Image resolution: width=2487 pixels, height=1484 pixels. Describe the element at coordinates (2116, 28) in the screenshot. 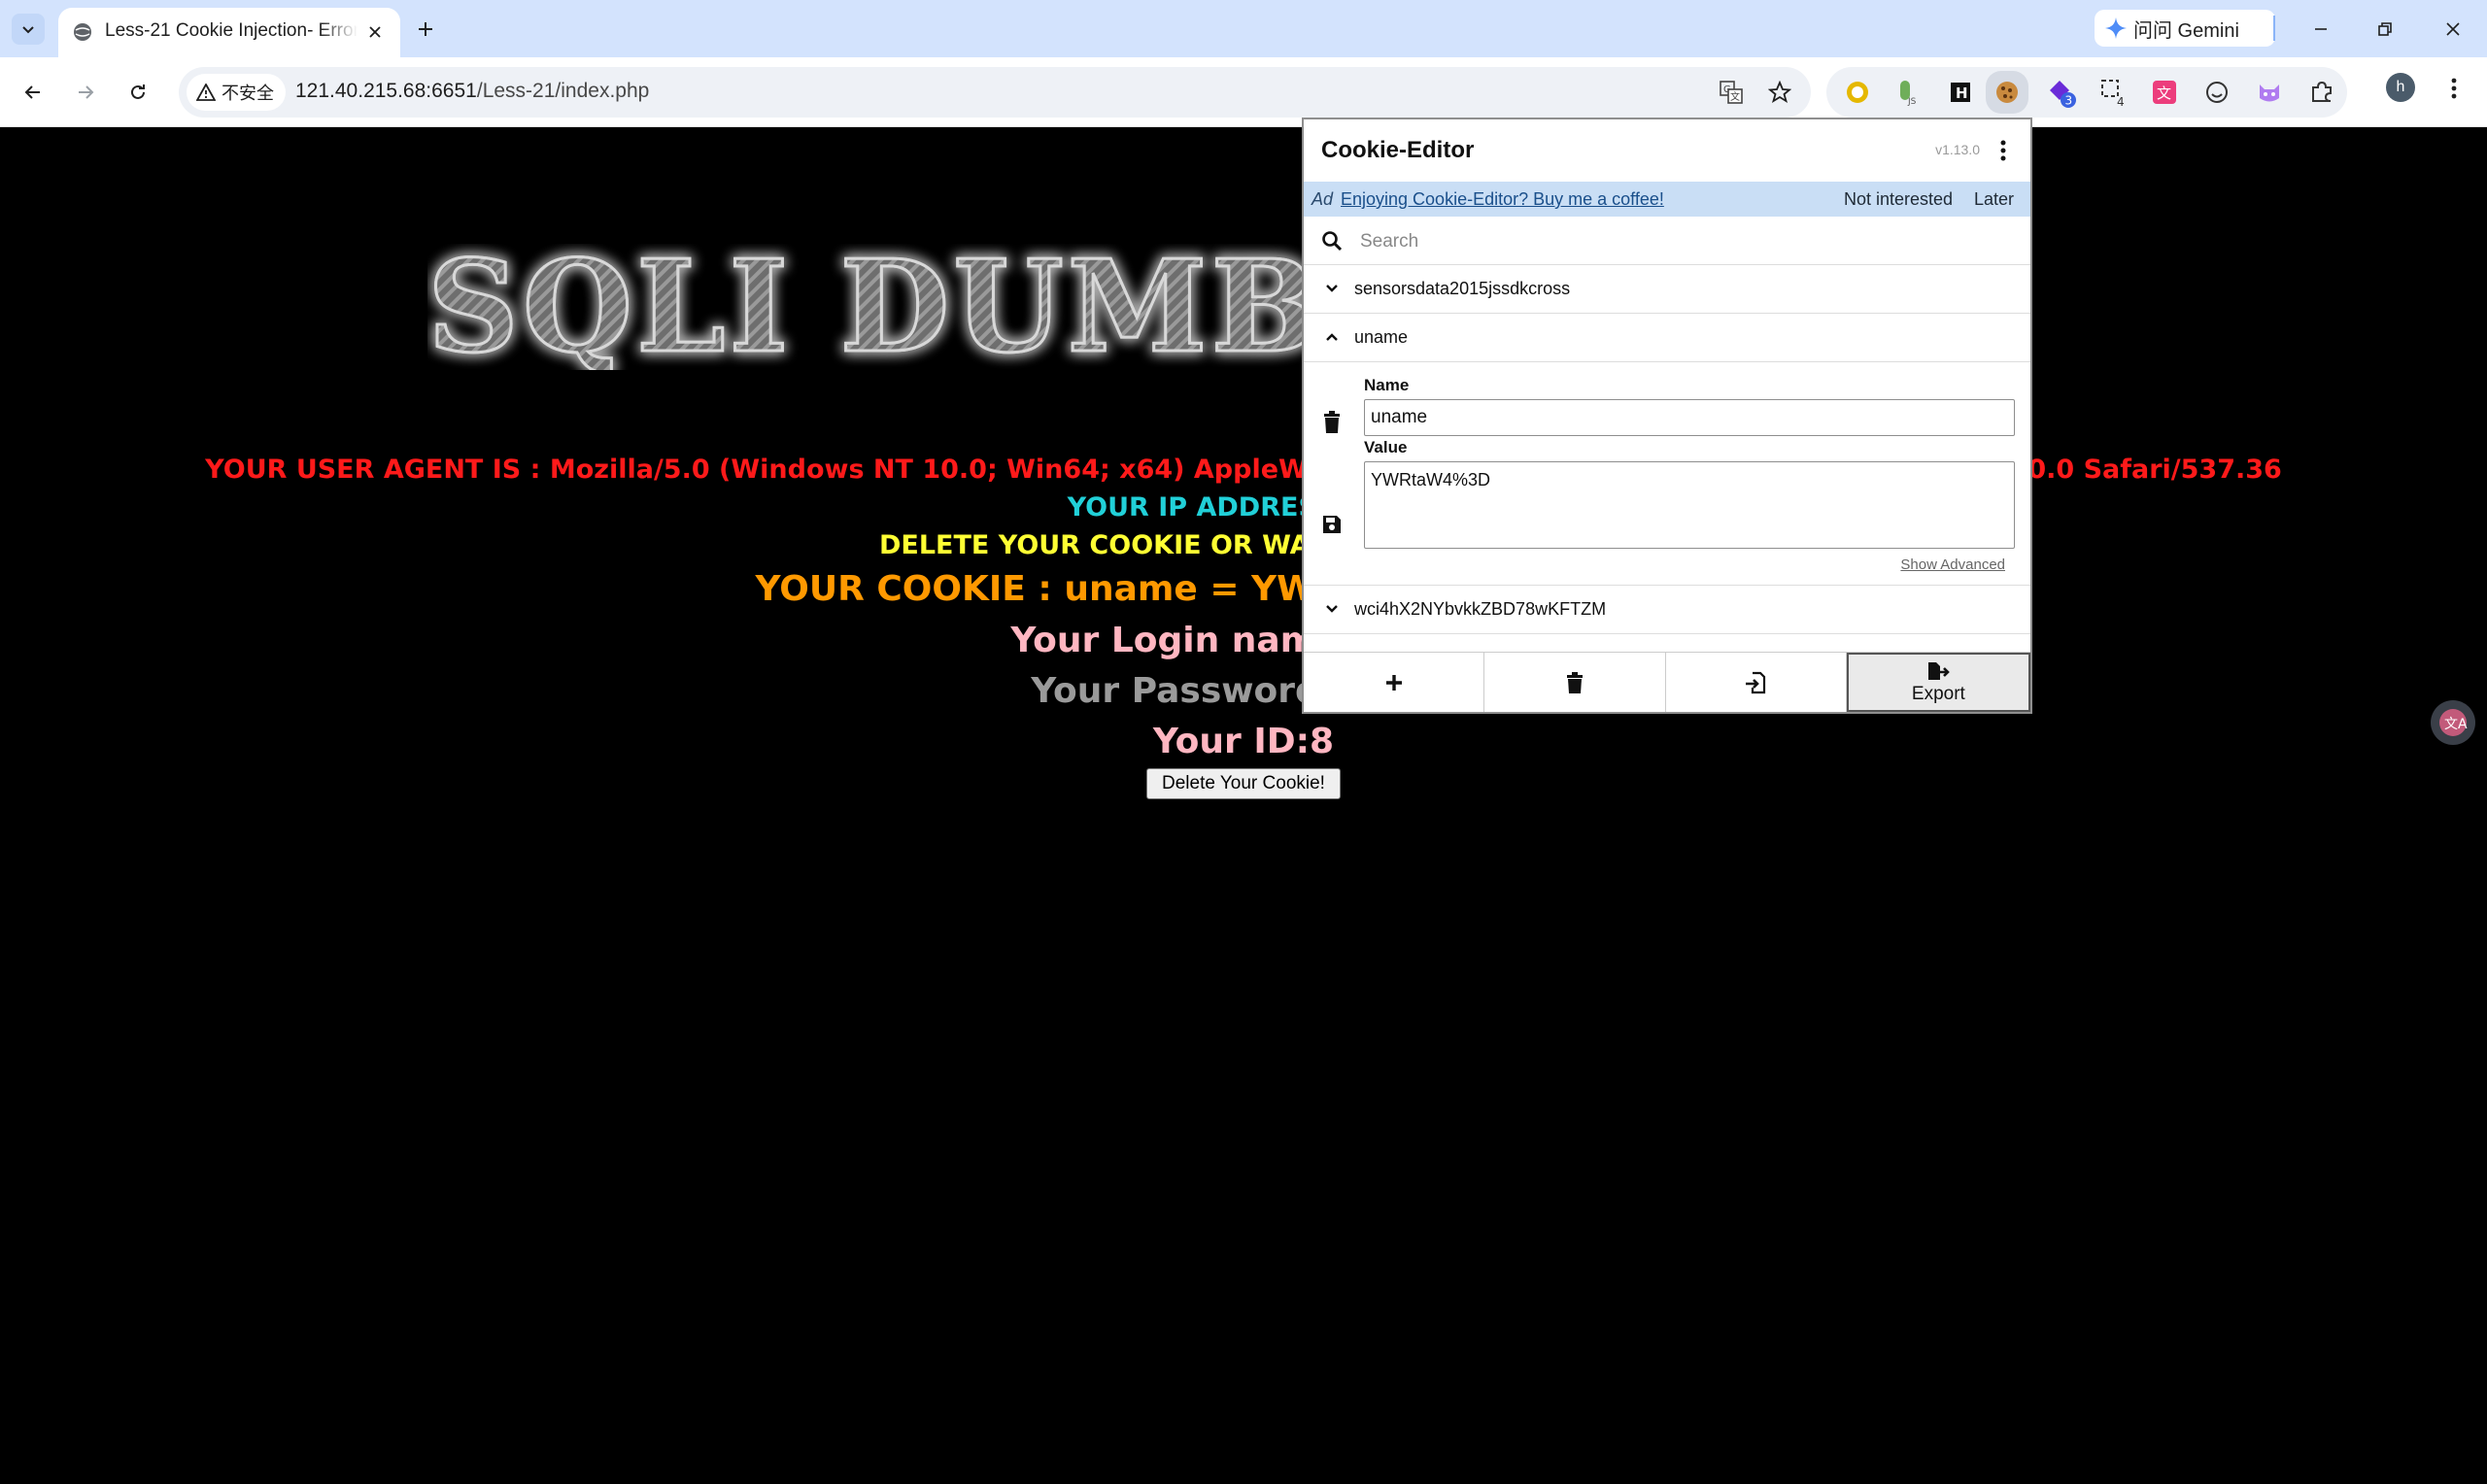

I see `gemini-star-icon` at that location.